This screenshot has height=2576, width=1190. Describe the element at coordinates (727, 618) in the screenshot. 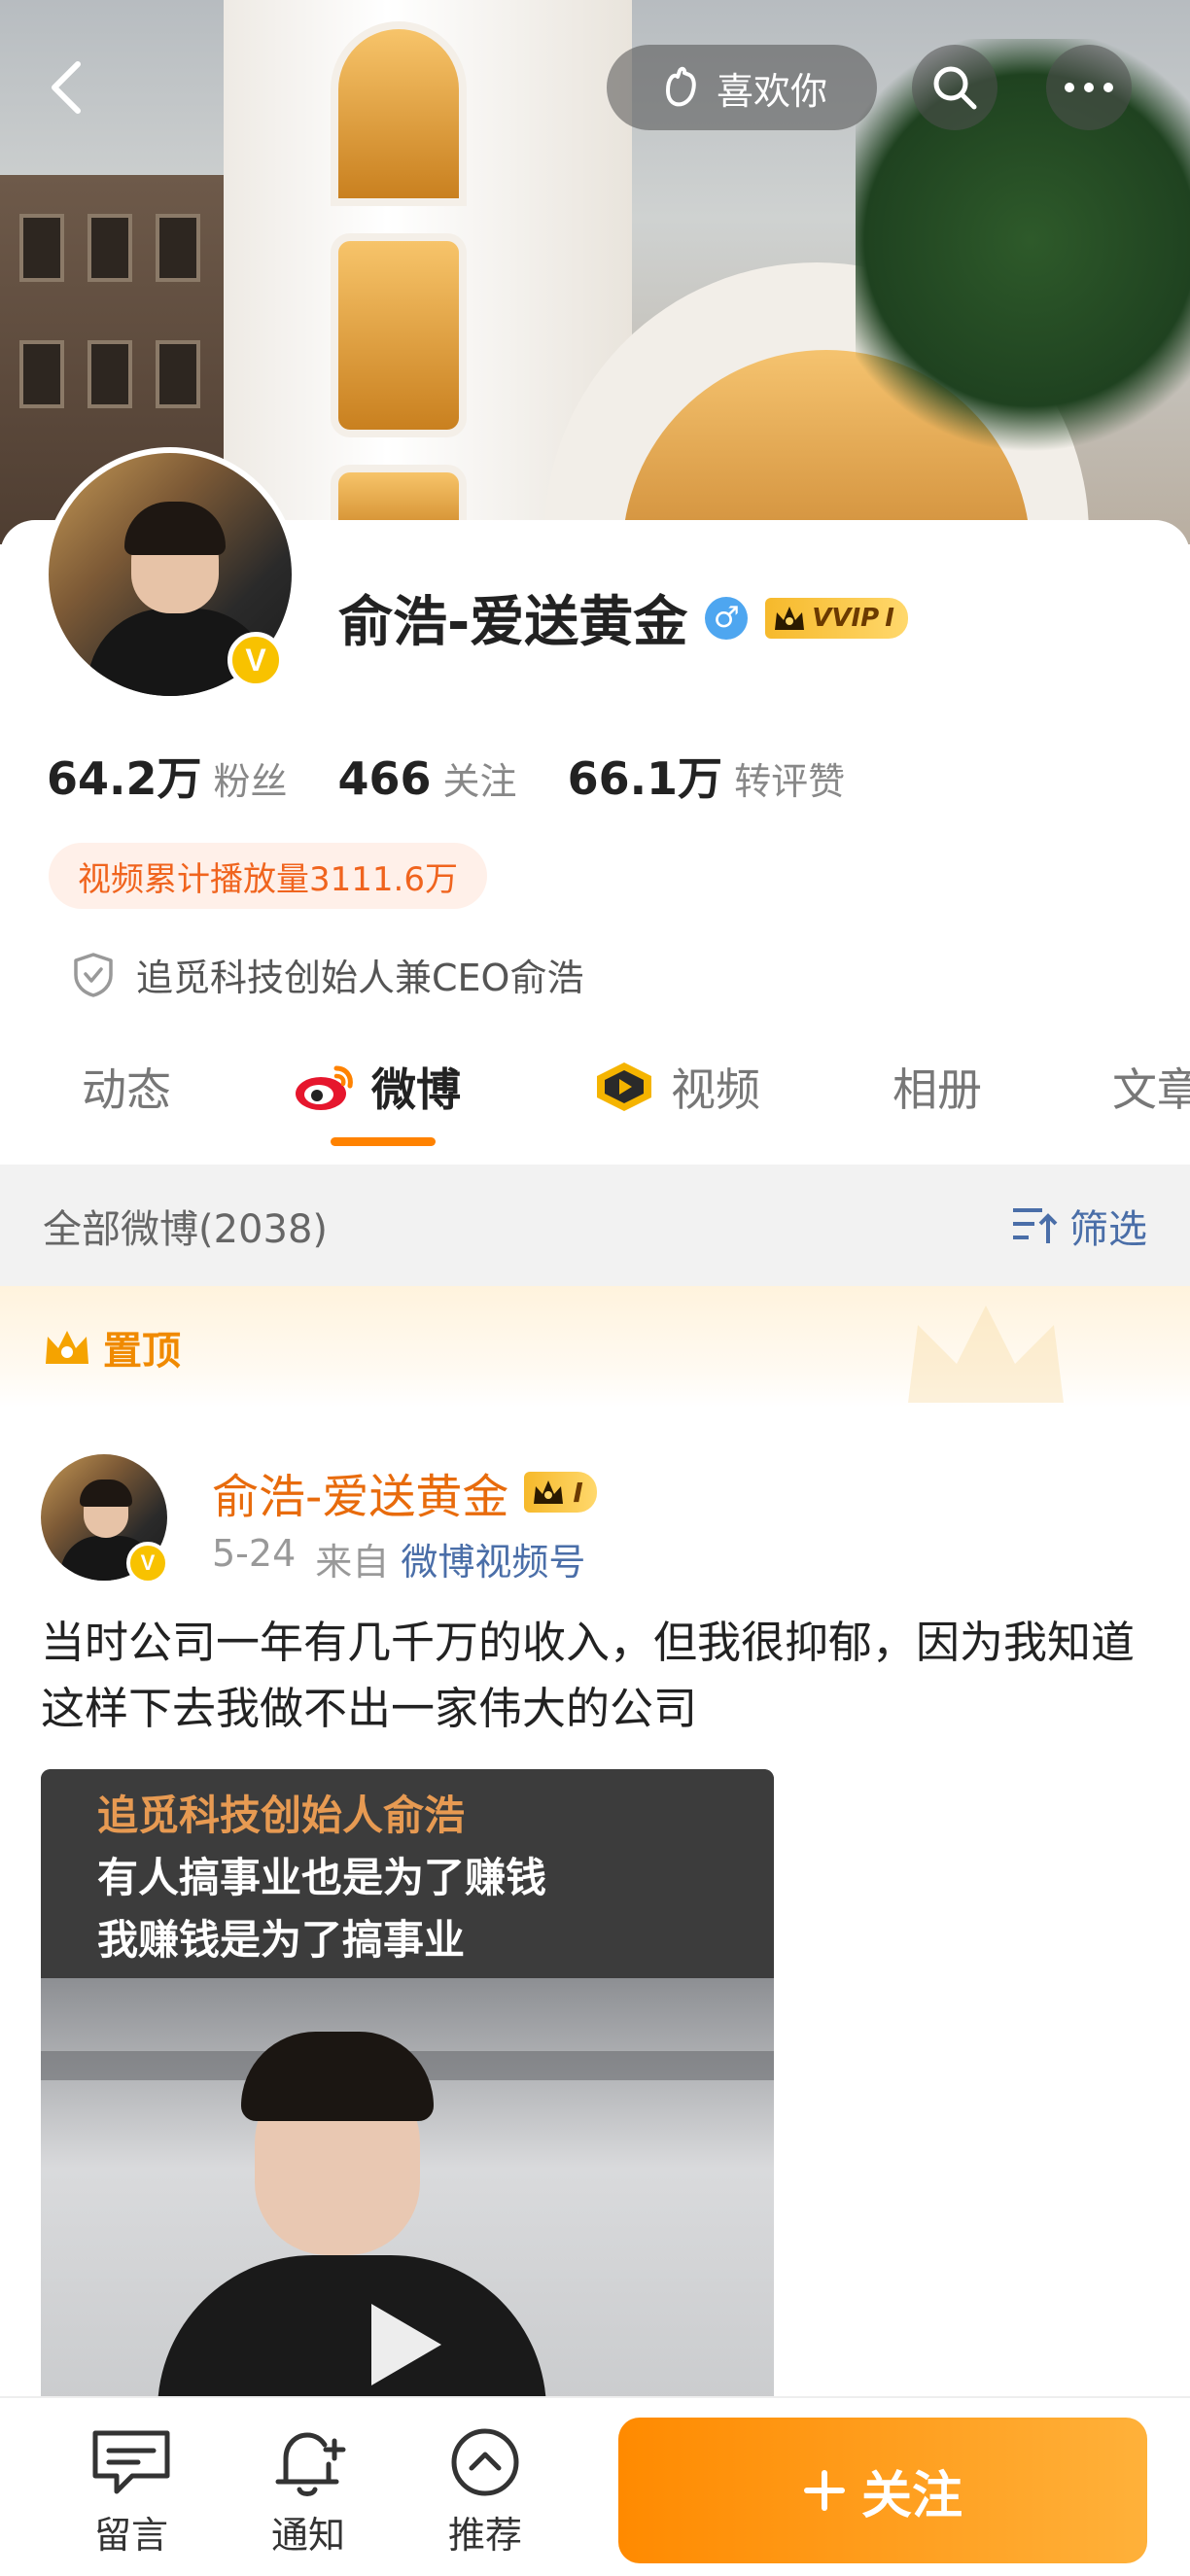

I see `male-gender-icon: ♂` at that location.